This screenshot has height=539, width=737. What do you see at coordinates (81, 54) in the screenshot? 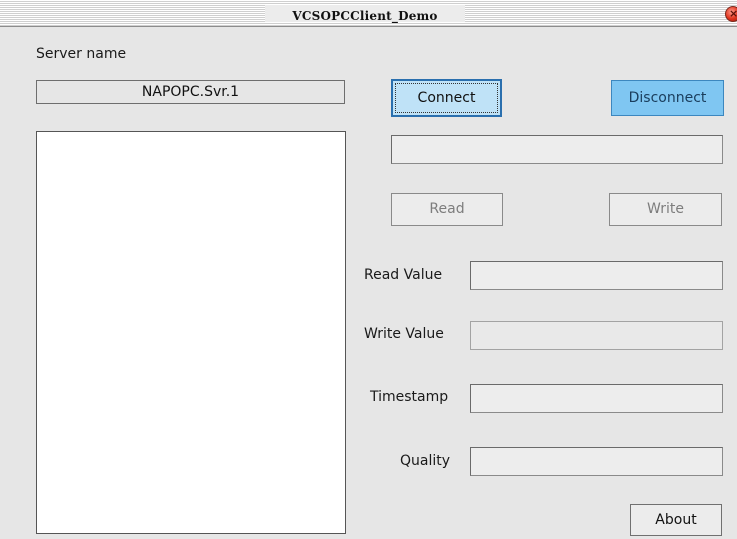
I see `server-name-label: Server name` at bounding box center [81, 54].